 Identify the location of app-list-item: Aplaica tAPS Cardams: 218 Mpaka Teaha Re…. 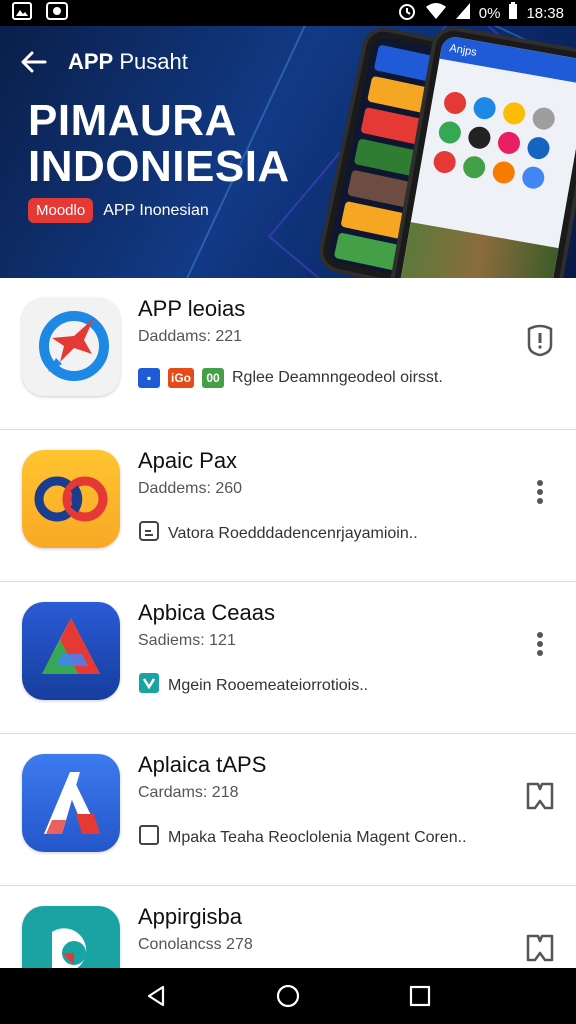
(288, 810).